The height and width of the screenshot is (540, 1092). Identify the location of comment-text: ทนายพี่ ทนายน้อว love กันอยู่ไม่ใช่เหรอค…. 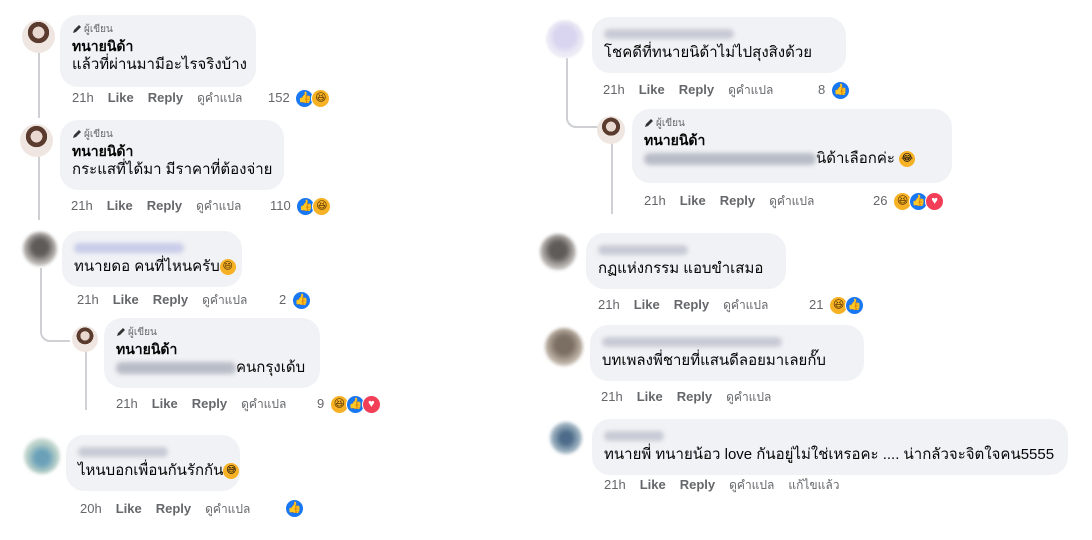
(829, 454).